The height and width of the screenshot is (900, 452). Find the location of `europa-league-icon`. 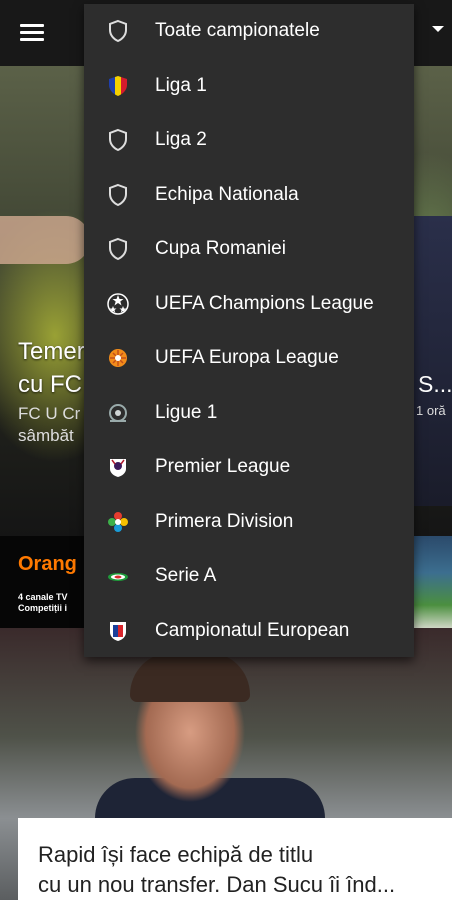

europa-league-icon is located at coordinates (118, 358).